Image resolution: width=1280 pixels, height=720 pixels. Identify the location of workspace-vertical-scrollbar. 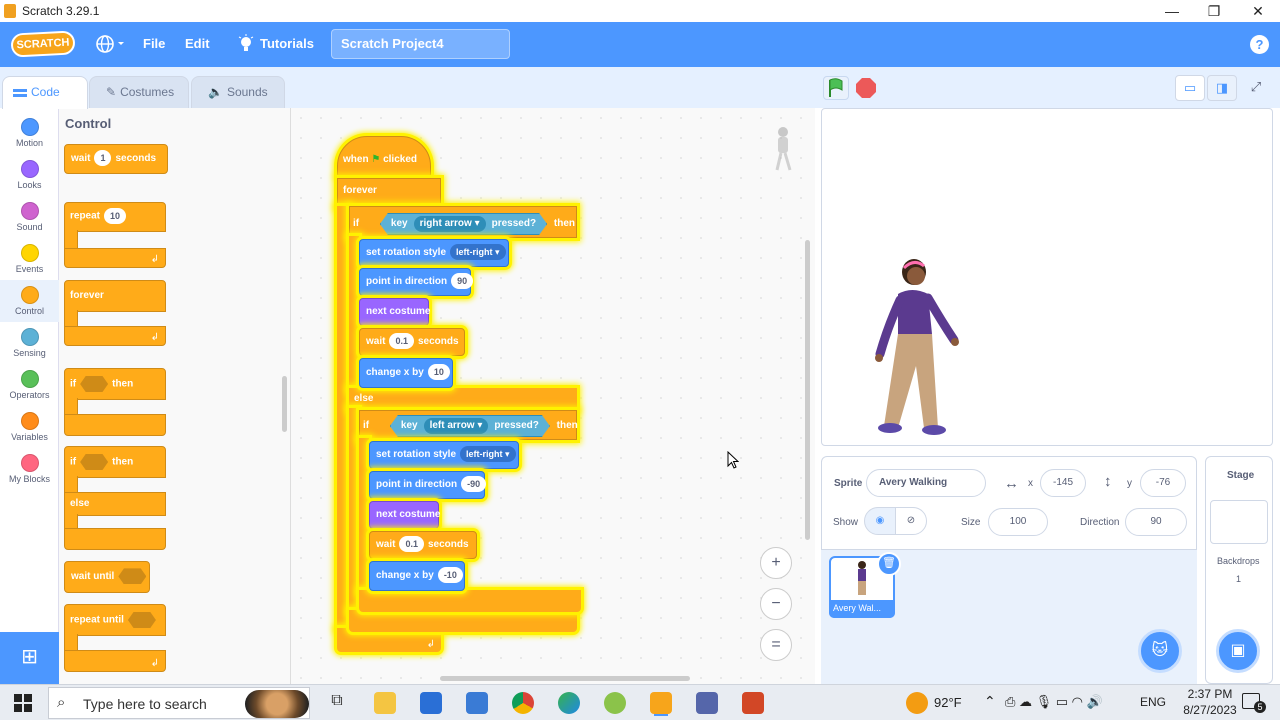
(807, 390).